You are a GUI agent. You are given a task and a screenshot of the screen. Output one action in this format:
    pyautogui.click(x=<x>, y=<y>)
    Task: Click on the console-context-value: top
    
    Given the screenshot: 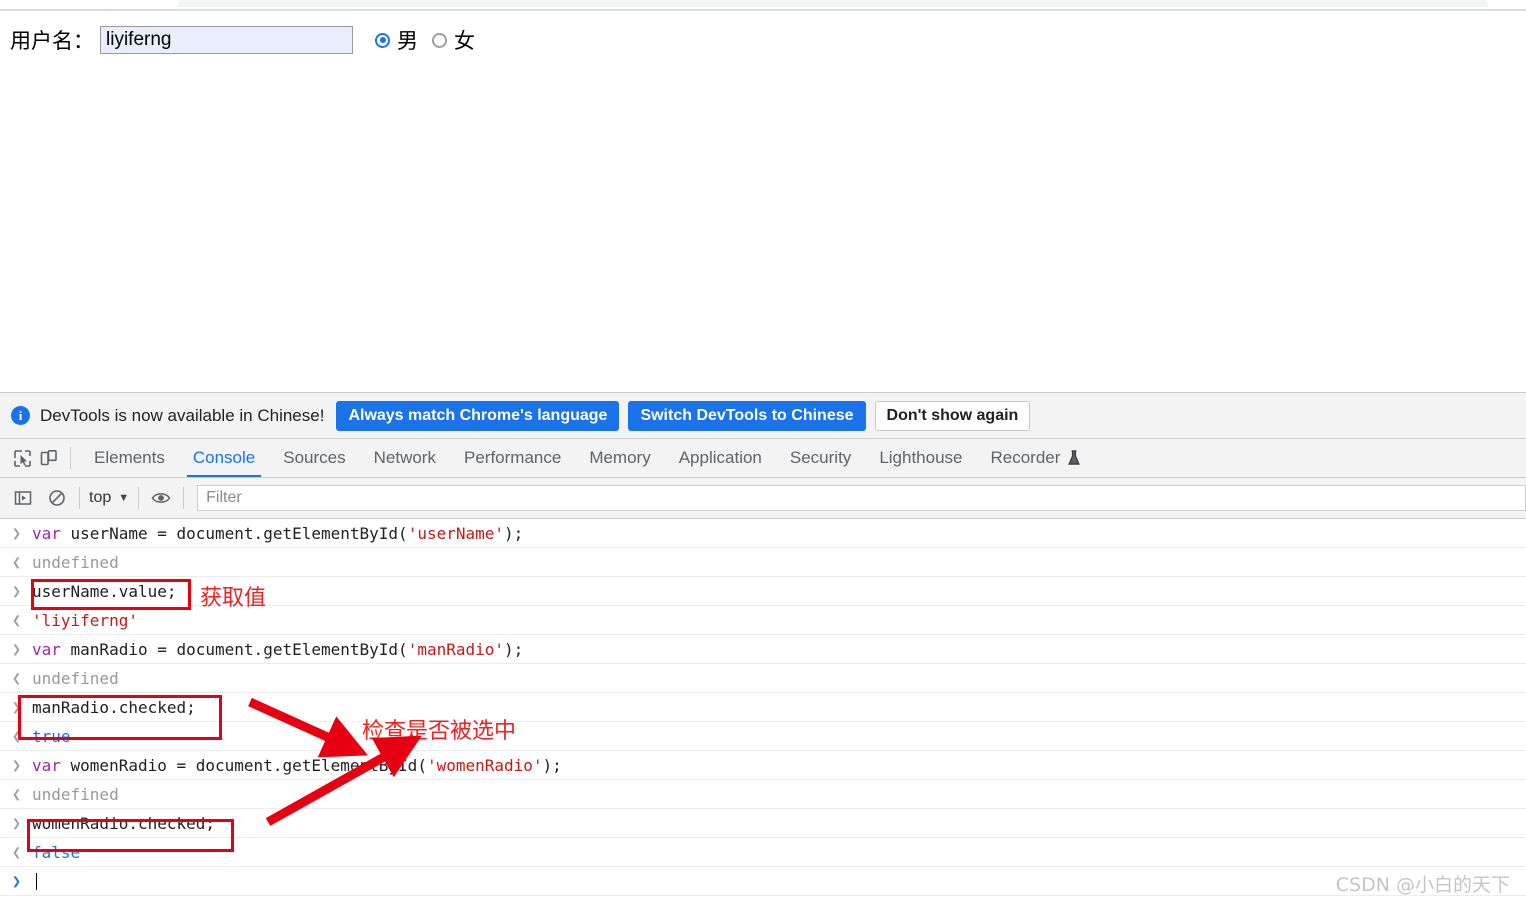 What is the action you would take?
    pyautogui.click(x=100, y=497)
    